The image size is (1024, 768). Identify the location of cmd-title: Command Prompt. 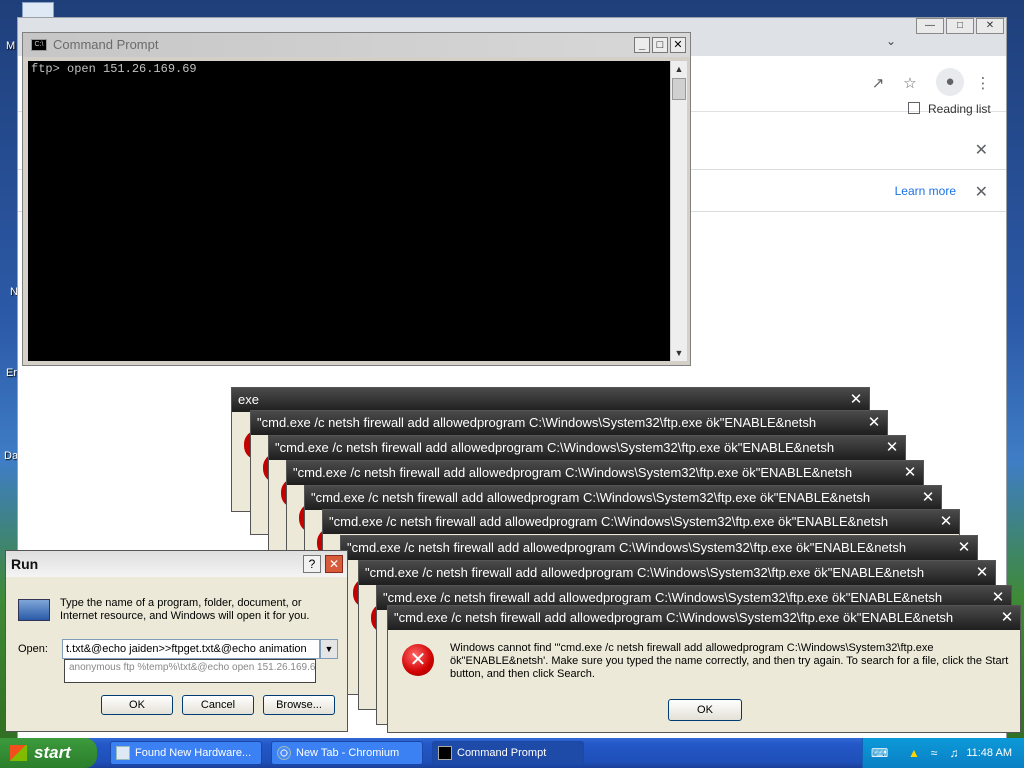
(106, 44).